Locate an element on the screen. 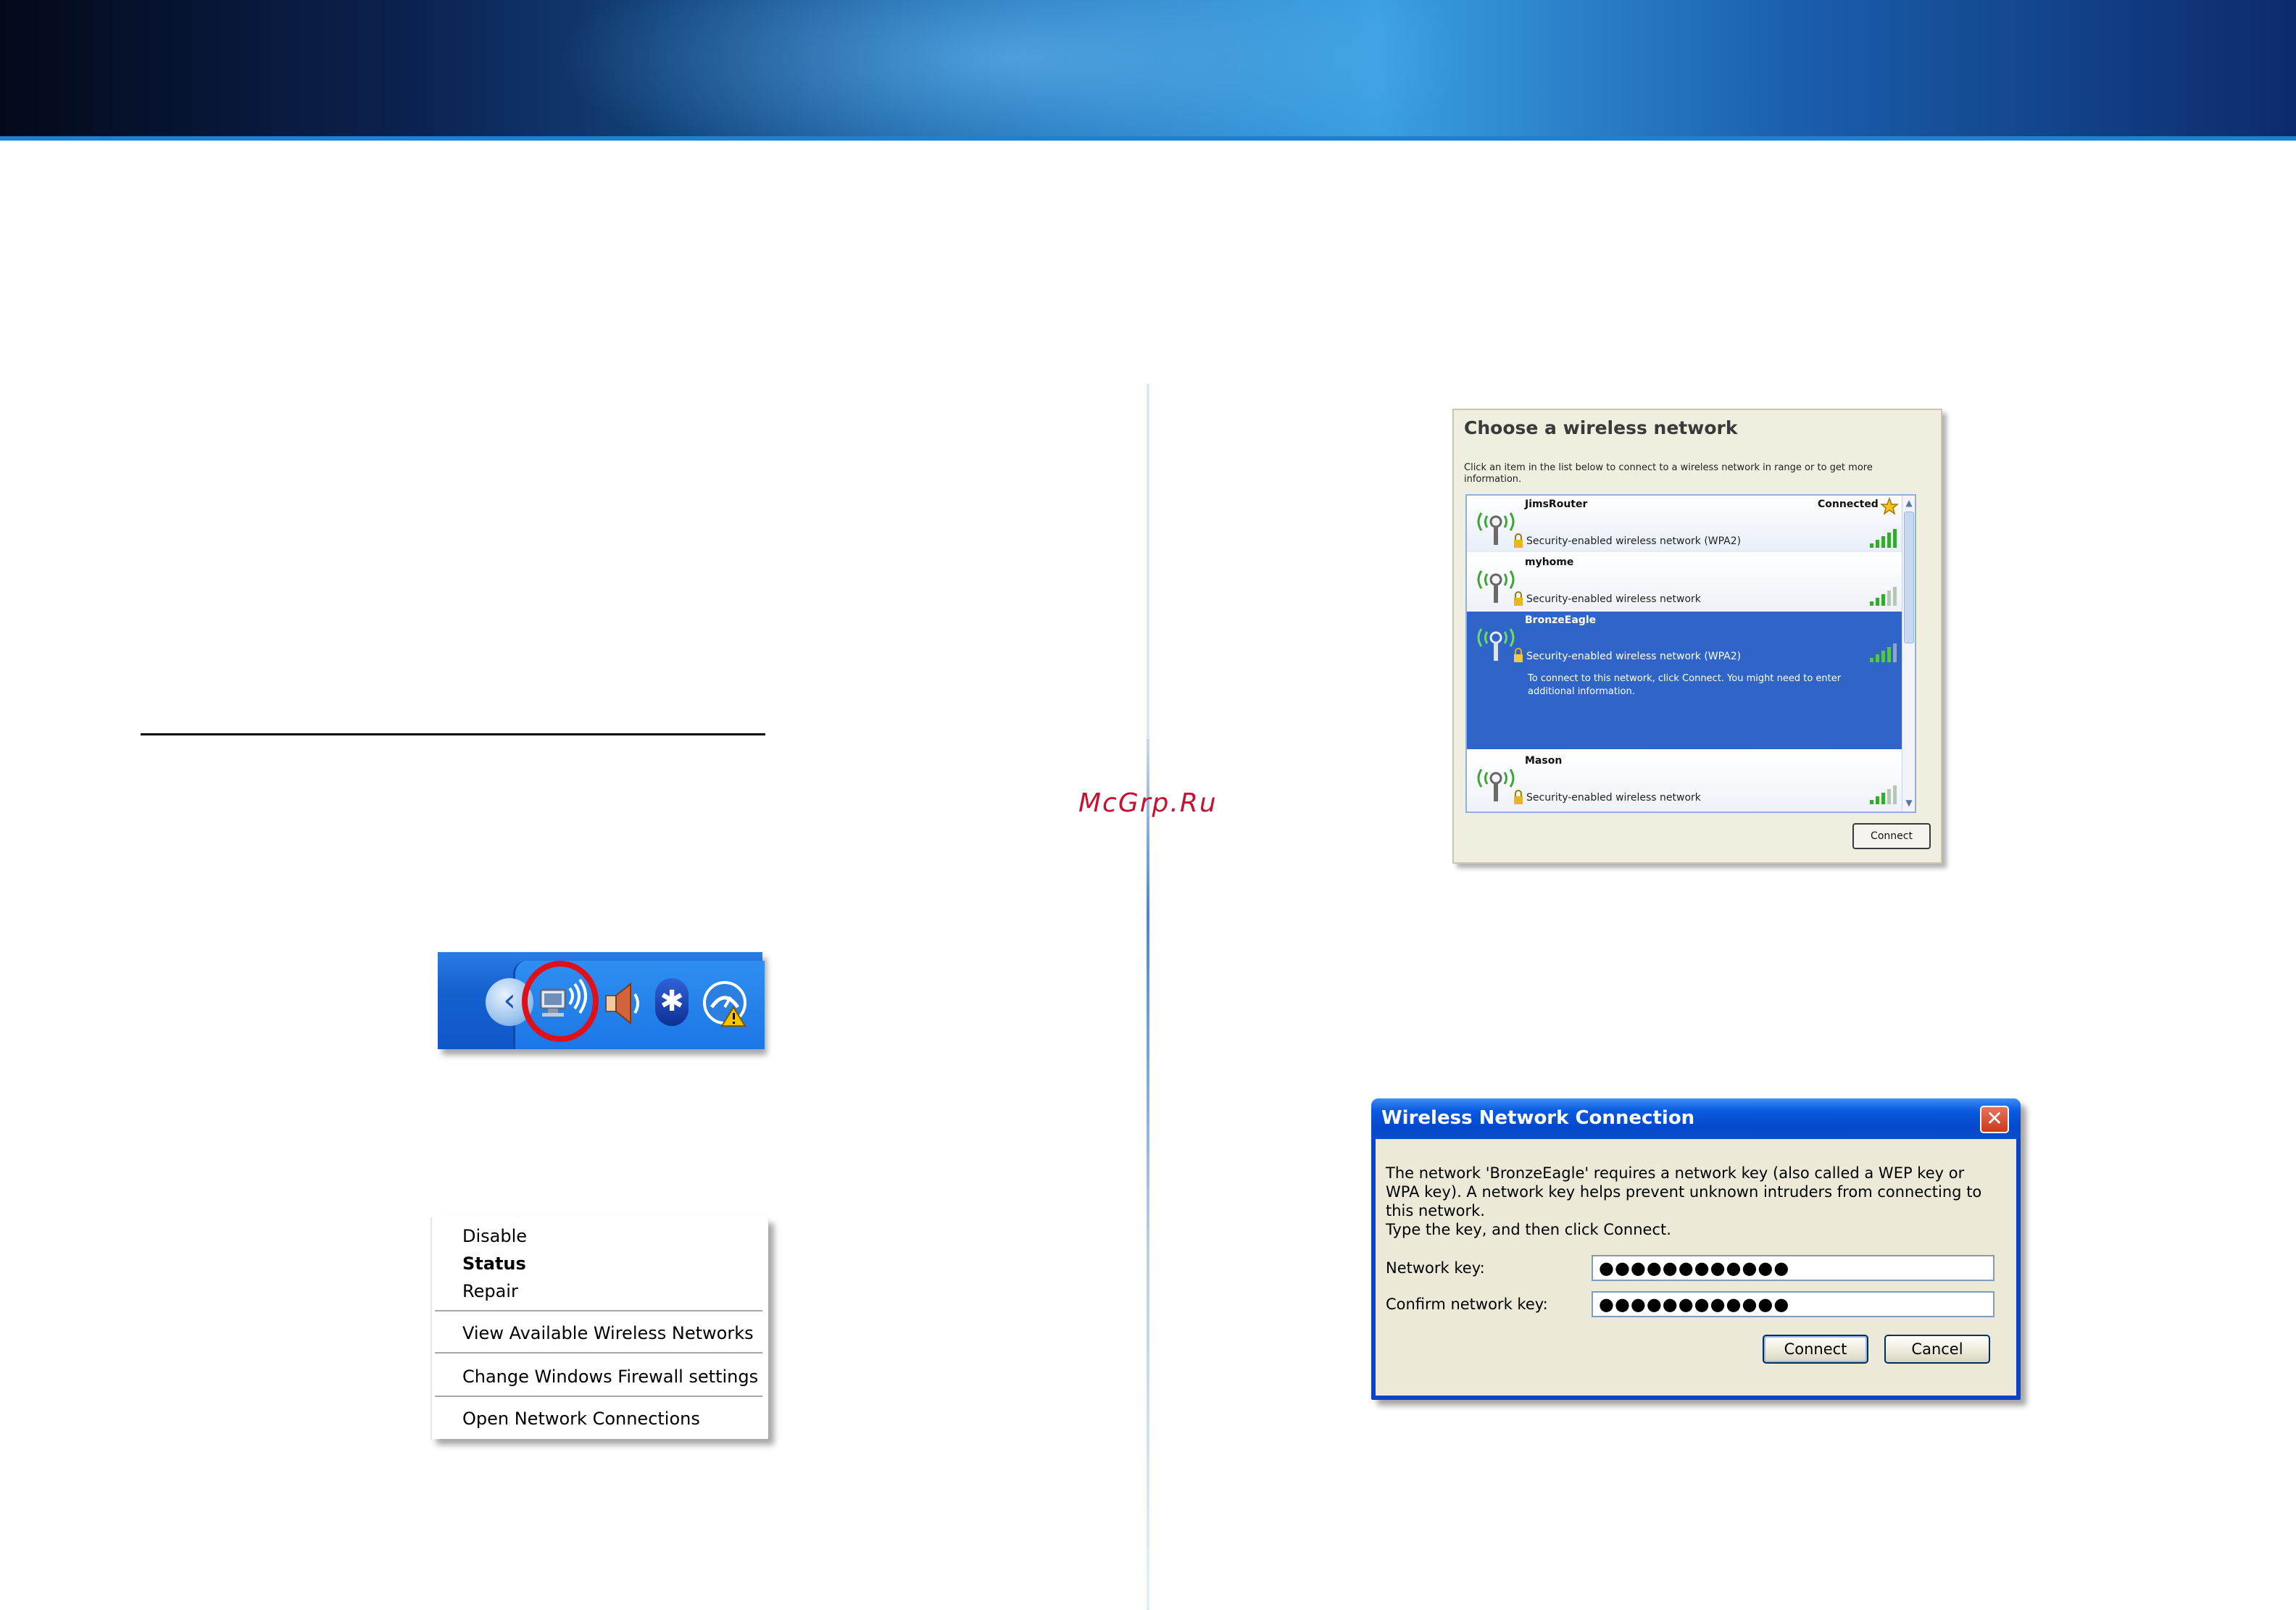 The height and width of the screenshot is (1610, 2296). close-icon: ✕ is located at coordinates (1994, 1119).